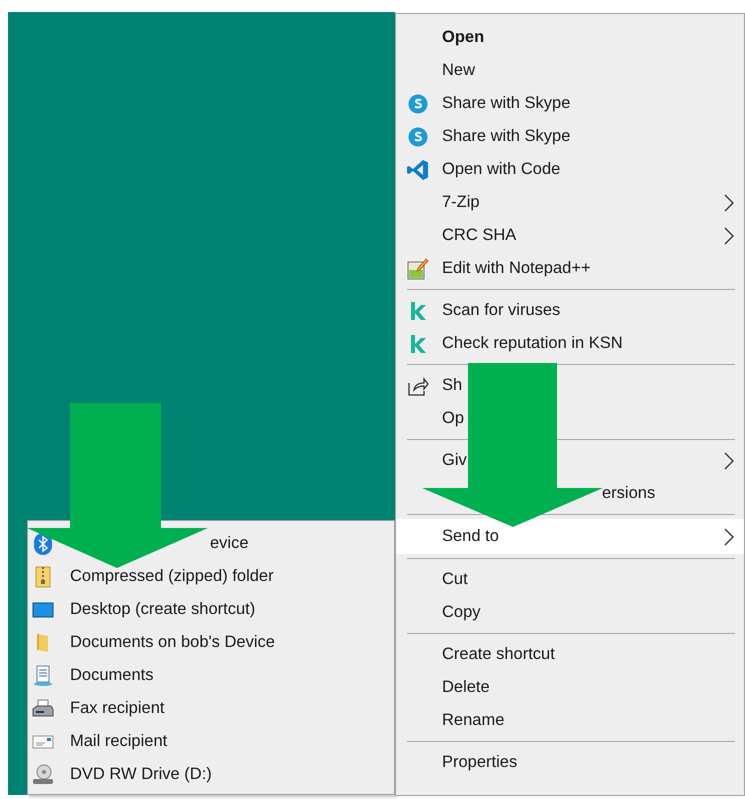  What do you see at coordinates (570, 612) in the screenshot?
I see `menu-item: Copy` at bounding box center [570, 612].